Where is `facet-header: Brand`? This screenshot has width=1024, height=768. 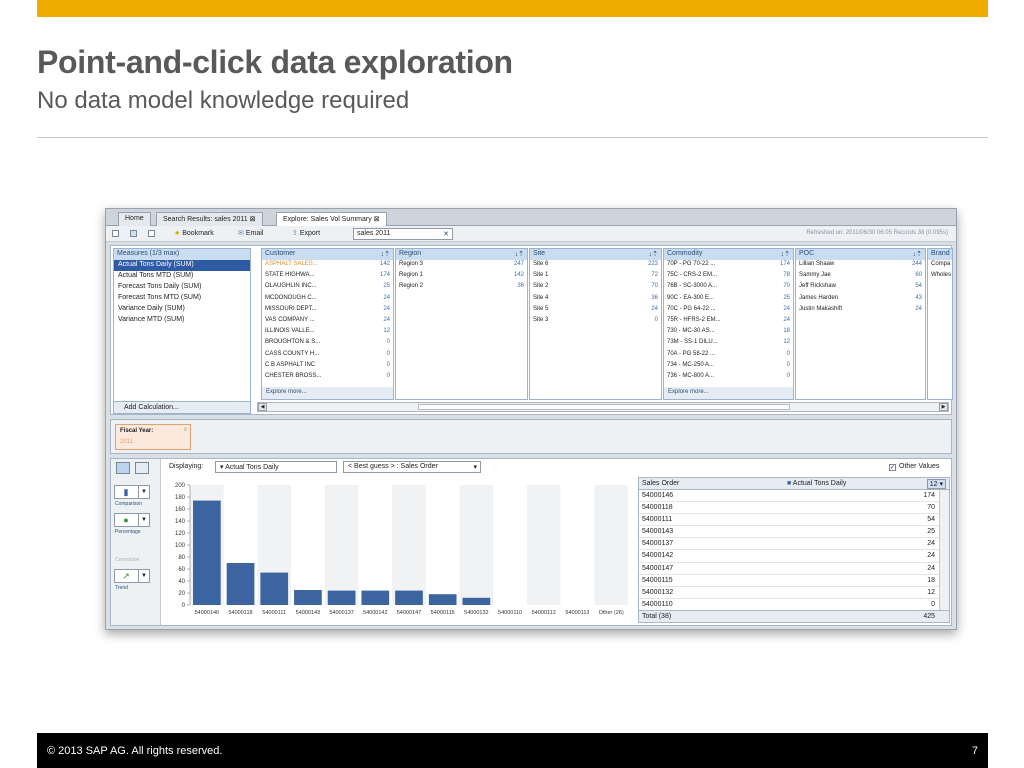 facet-header: Brand is located at coordinates (940, 254).